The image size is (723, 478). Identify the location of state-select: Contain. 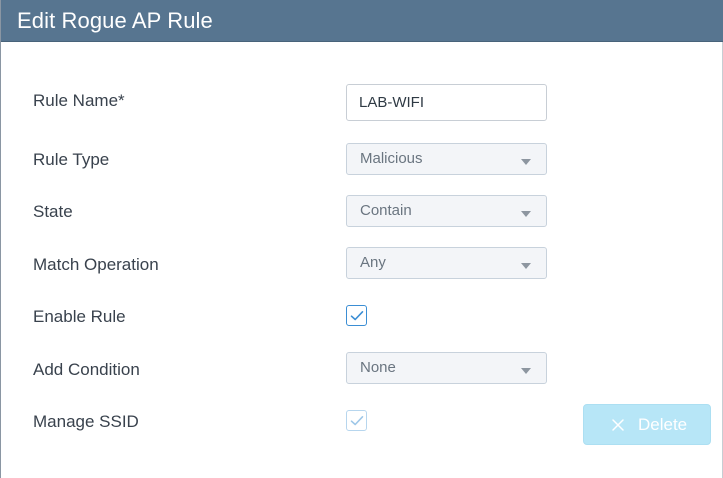
(446, 211).